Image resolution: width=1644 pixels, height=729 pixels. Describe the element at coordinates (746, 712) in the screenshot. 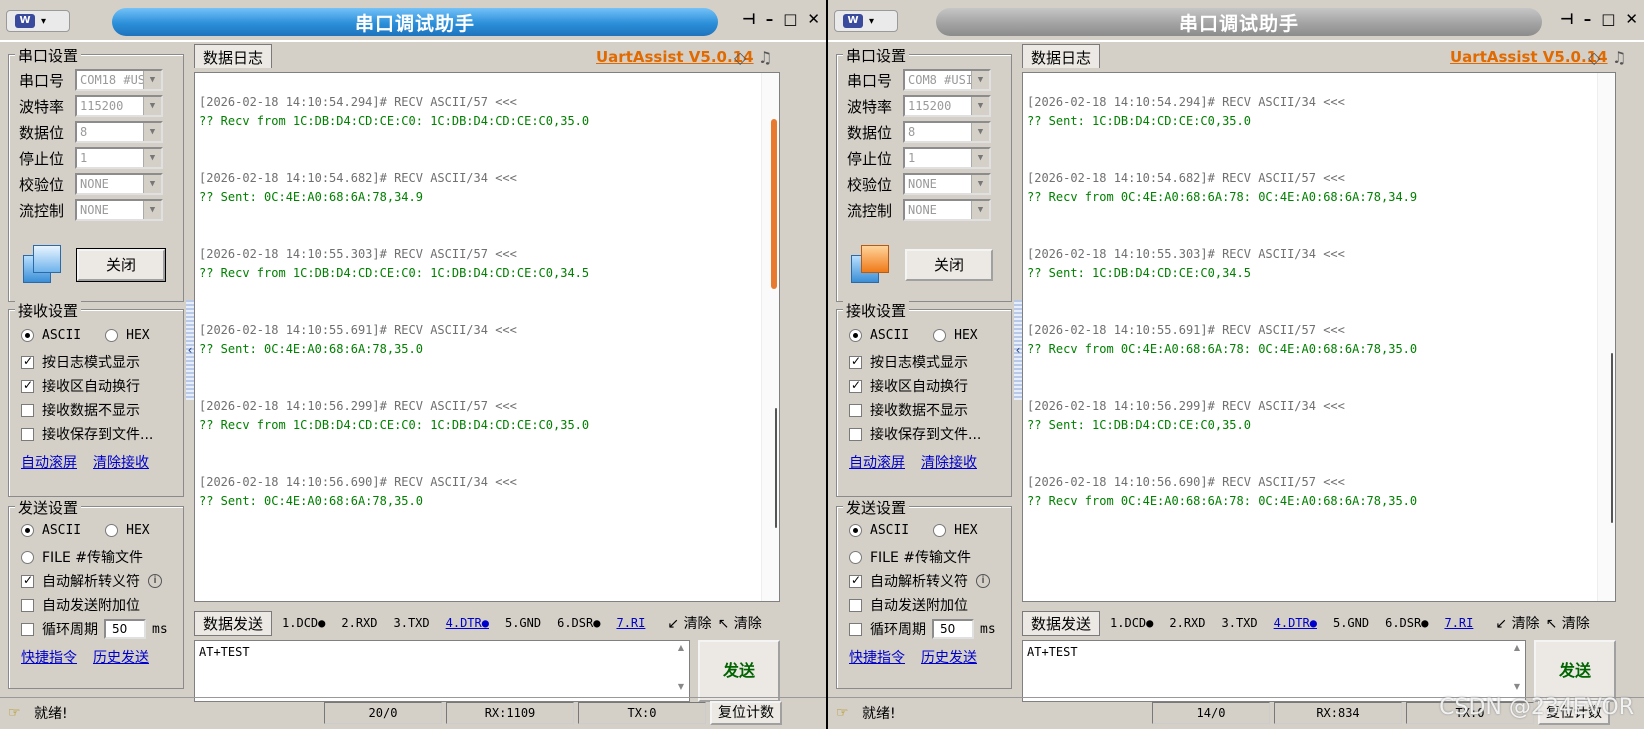

I see `reset-count-button: 复位计数` at that location.